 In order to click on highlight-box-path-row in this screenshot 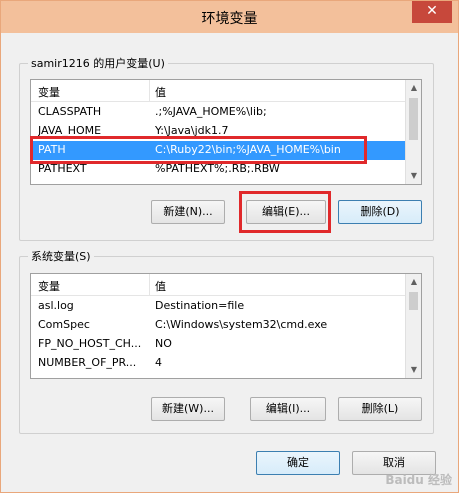, I will do `click(198, 150)`.